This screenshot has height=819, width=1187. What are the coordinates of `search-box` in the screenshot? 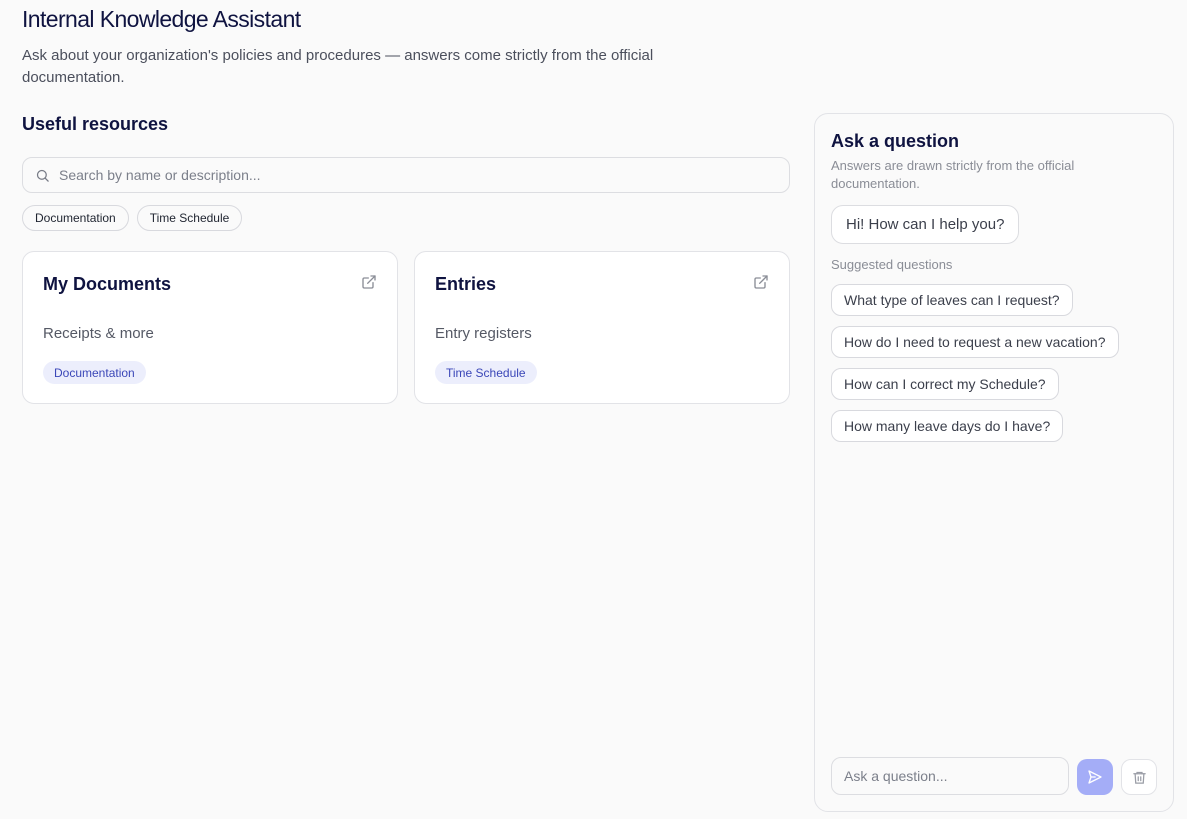 It's located at (406, 175).